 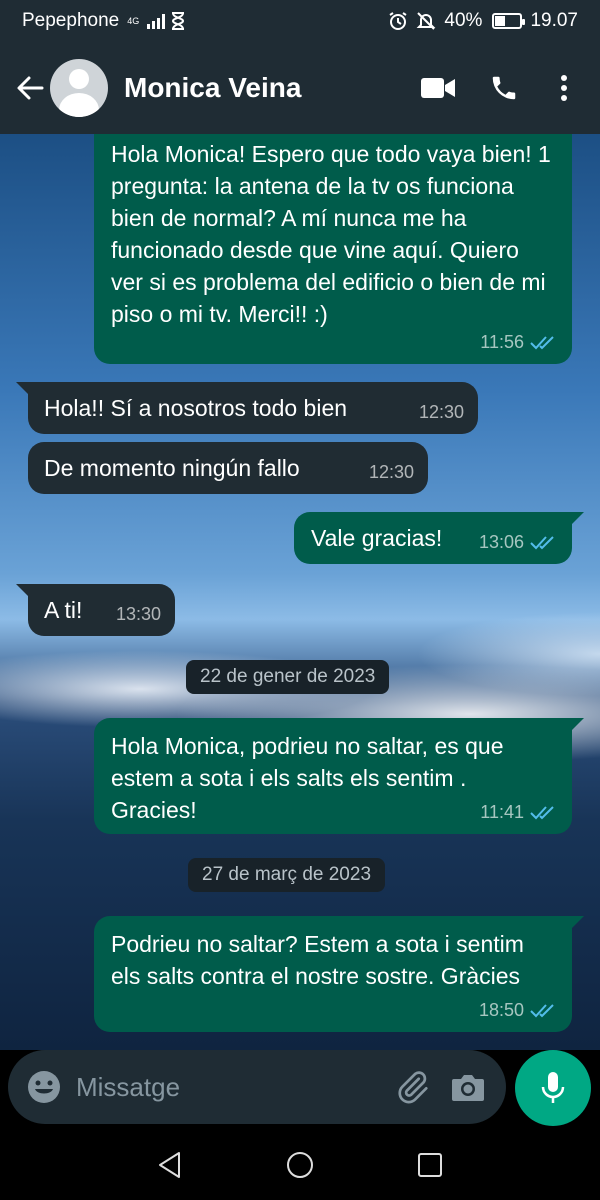 I want to click on message-incoming: Hola!! Sí a nosotros todo bien 12:30, so click(x=247, y=408).